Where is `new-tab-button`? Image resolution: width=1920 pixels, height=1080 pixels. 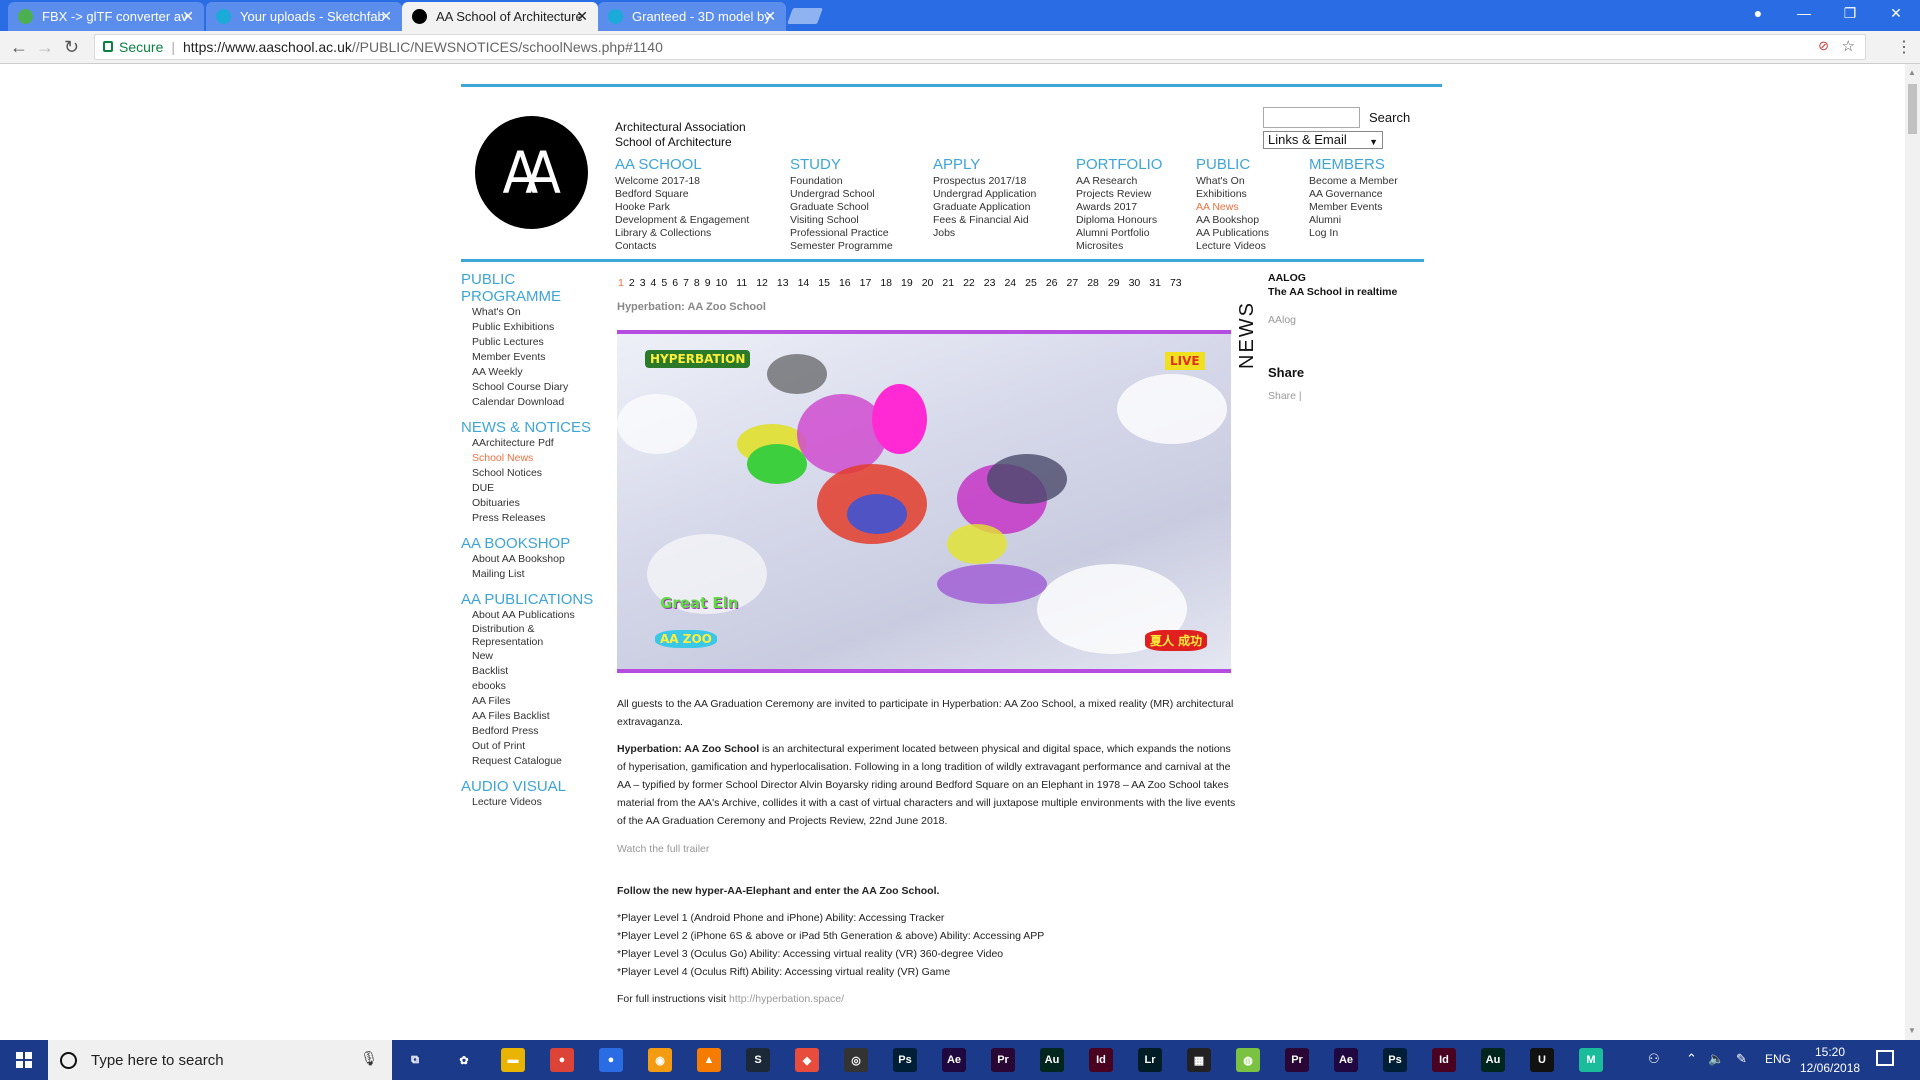
new-tab-button is located at coordinates (805, 16).